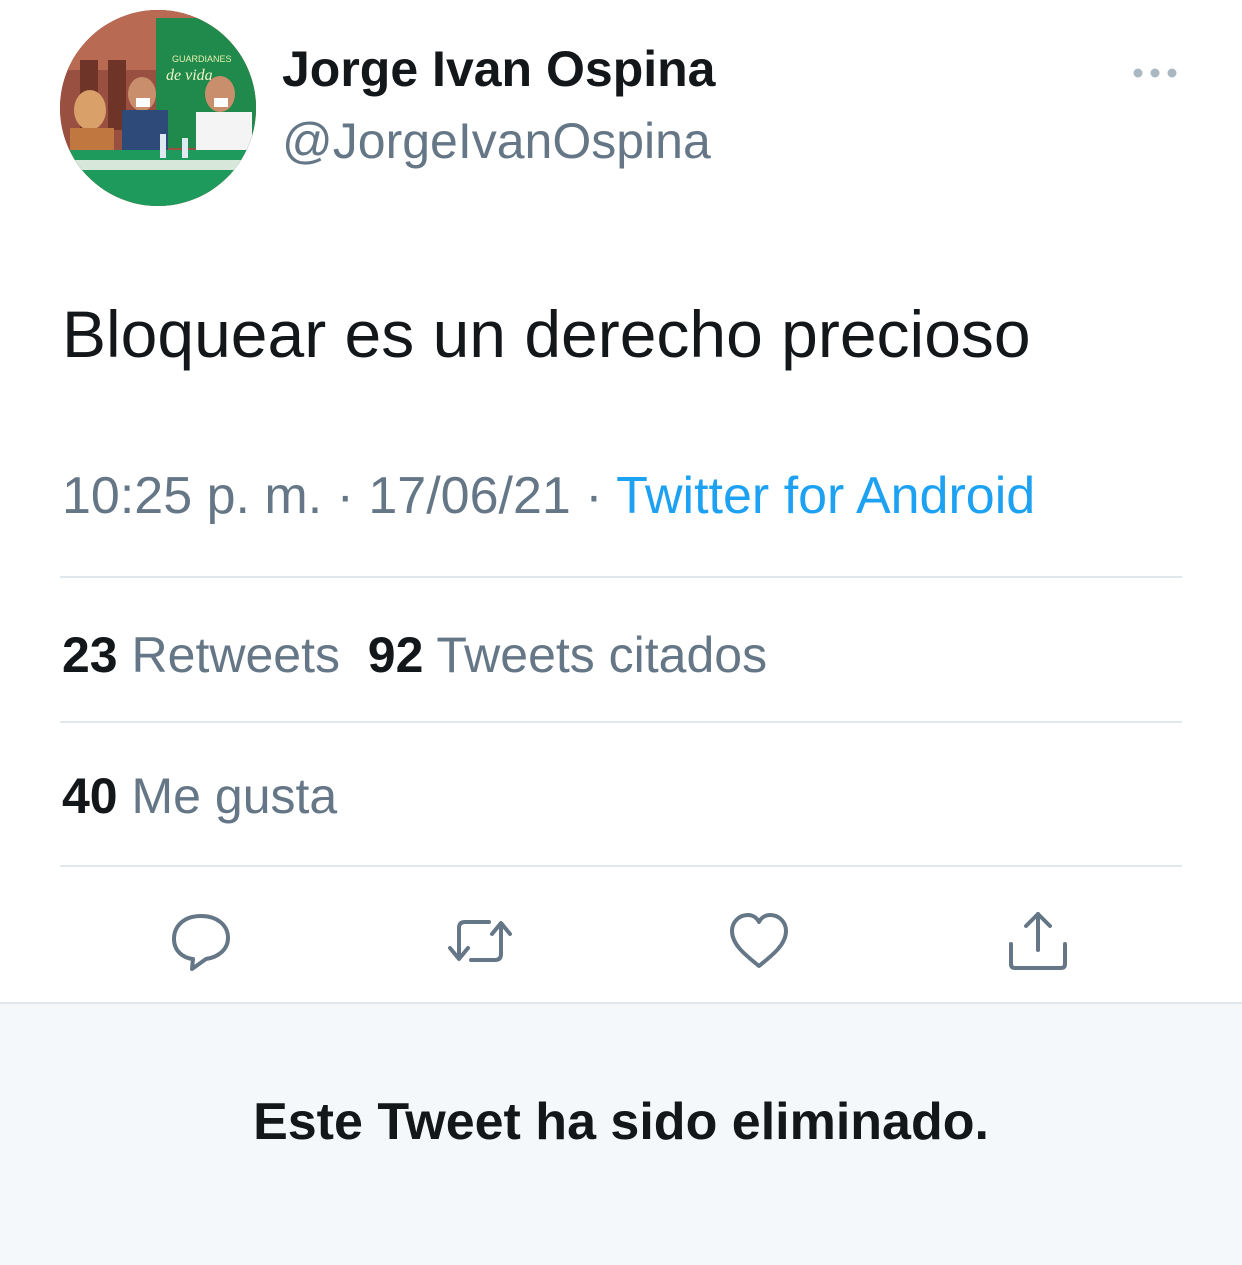 The height and width of the screenshot is (1265, 1242). I want to click on reply-button, so click(201, 941).